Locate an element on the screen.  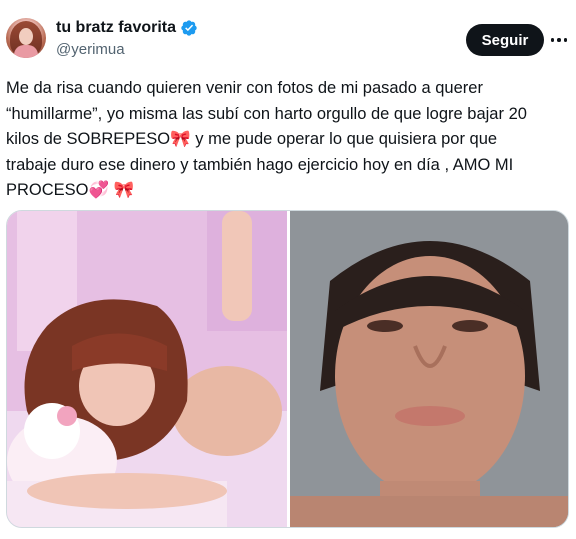
tweet-text-line: PROCESO💞 🎀 is located at coordinates (70, 190).